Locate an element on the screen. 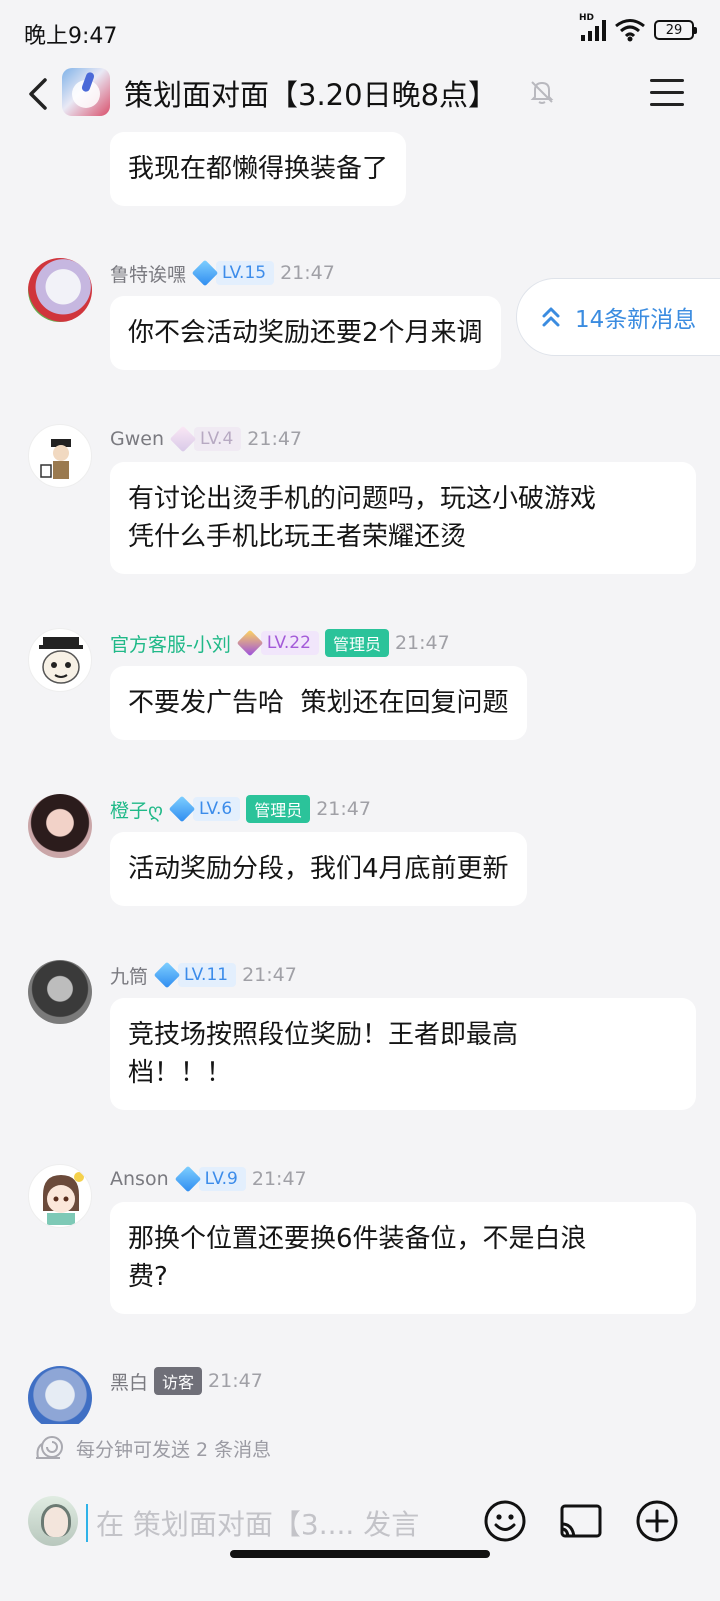 The image size is (720, 1601). message-text-line: 凭什么手机比玩王者荣耀还烫 is located at coordinates (297, 537).